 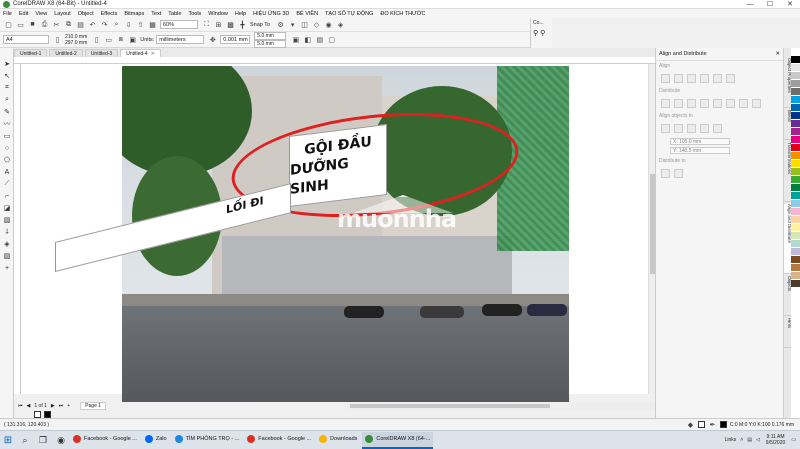 I want to click on connector-tool-icon: ⚲ ⚲, so click(x=541, y=33).